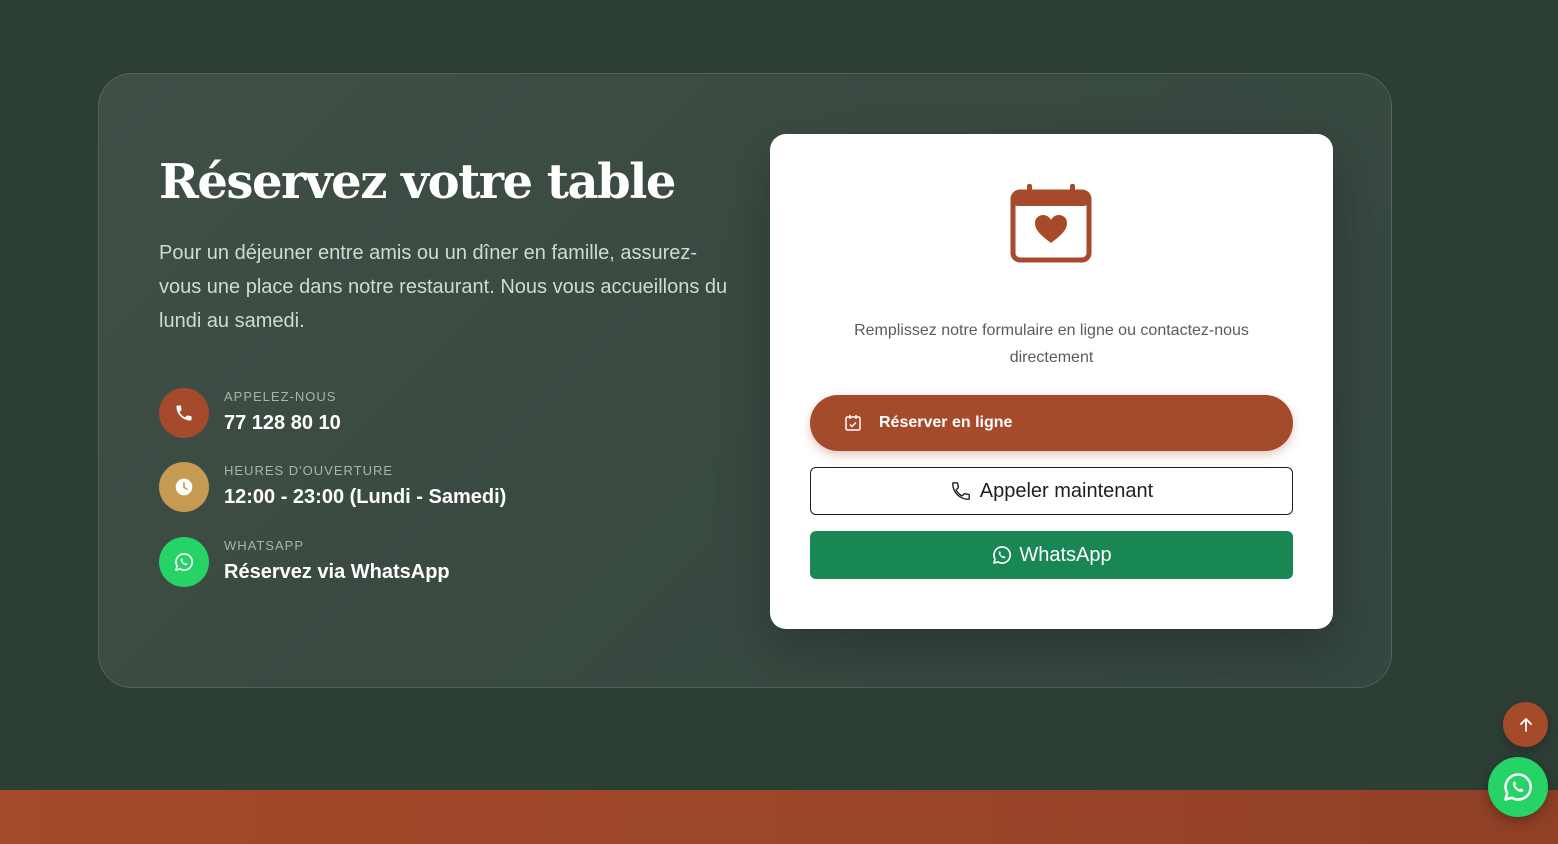 The height and width of the screenshot is (844, 1558). I want to click on whatsapp-button-label: WhatsApp, so click(1065, 554).